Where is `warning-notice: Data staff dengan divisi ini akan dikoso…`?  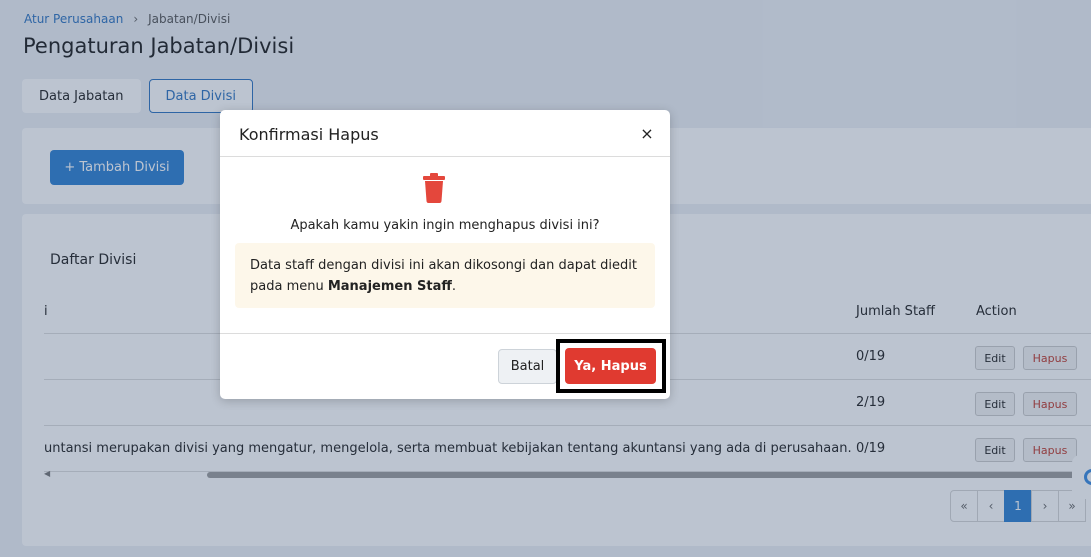
warning-notice: Data staff dengan divisi ini akan dikoso… is located at coordinates (445, 275).